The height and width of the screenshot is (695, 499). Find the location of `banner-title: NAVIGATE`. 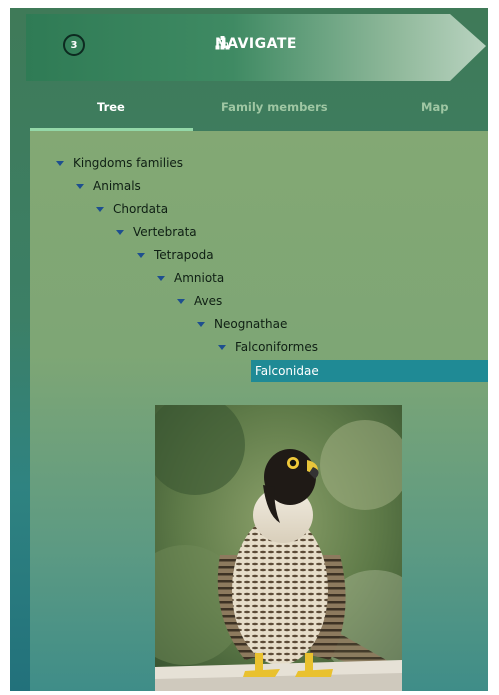

banner-title: NAVIGATE is located at coordinates (256, 44).